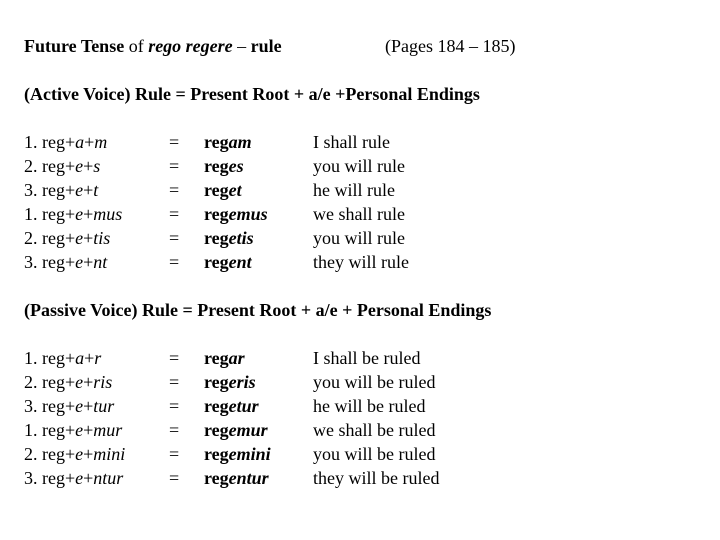  Describe the element at coordinates (351, 142) in the screenshot. I see `translation: I shall rule` at that location.